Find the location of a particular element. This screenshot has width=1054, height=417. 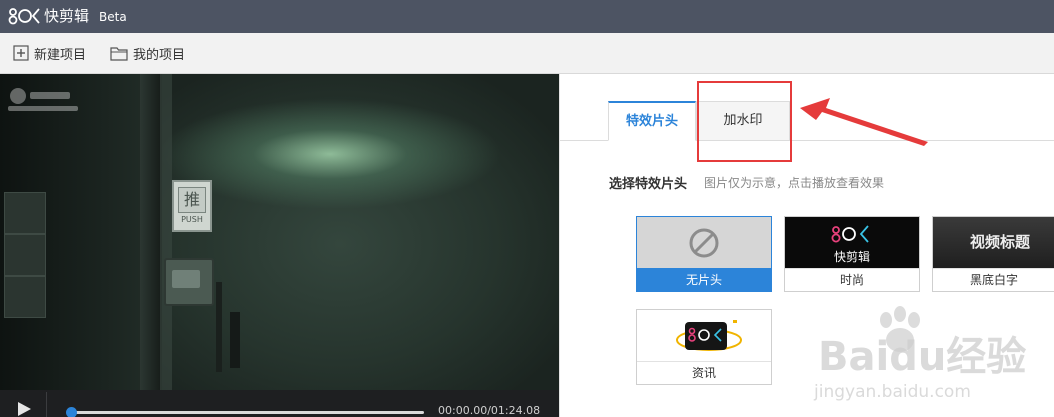

new-project-label: 新建项目 is located at coordinates (60, 55).